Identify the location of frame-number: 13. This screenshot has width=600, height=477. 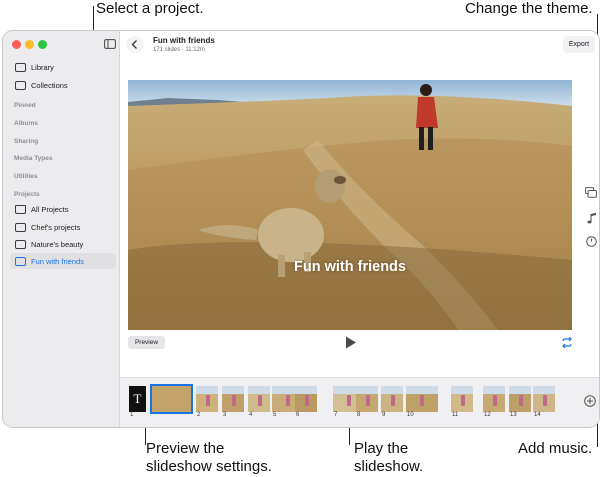
(513, 415).